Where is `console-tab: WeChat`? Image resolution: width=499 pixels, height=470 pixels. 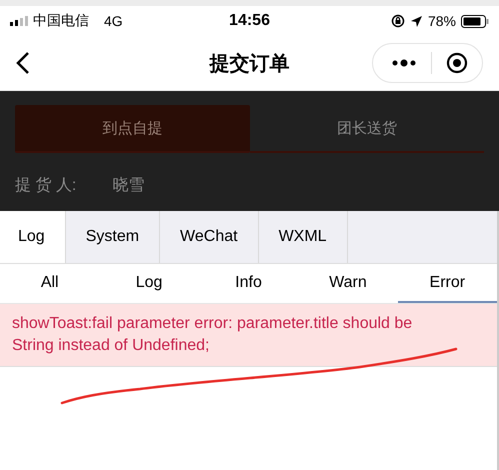
console-tab: WeChat is located at coordinates (209, 237).